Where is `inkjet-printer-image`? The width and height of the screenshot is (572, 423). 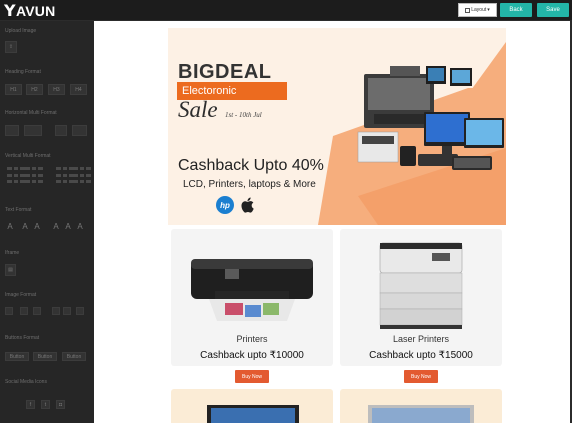 inkjet-printer-image is located at coordinates (252, 290).